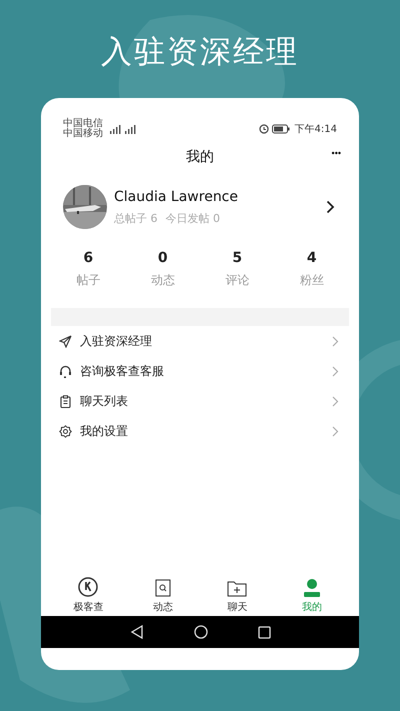 The width and height of the screenshot is (400, 711). What do you see at coordinates (200, 52) in the screenshot?
I see `page-headline: 入驻资深经理` at bounding box center [200, 52].